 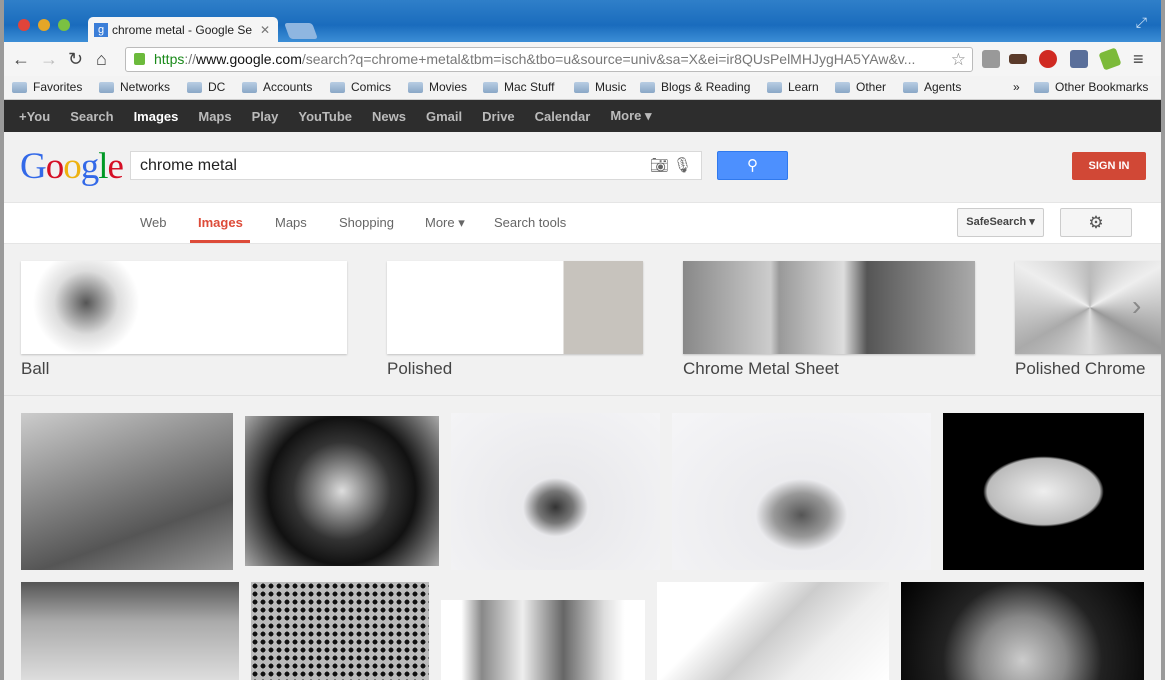 What do you see at coordinates (153, 222) in the screenshot?
I see `tab-web: Web` at bounding box center [153, 222].